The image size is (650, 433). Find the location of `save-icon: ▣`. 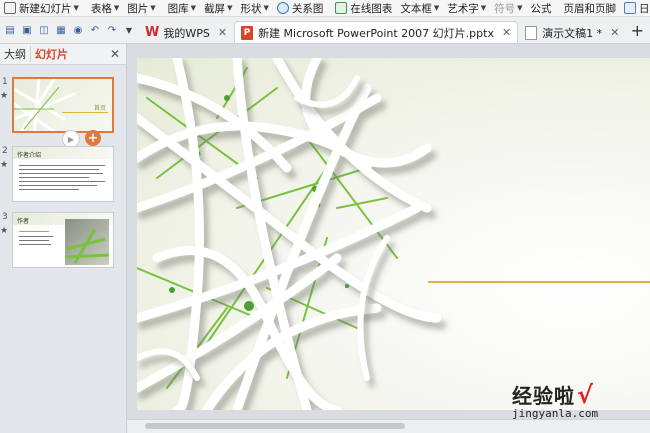

save-icon: ▣ is located at coordinates (27, 30).